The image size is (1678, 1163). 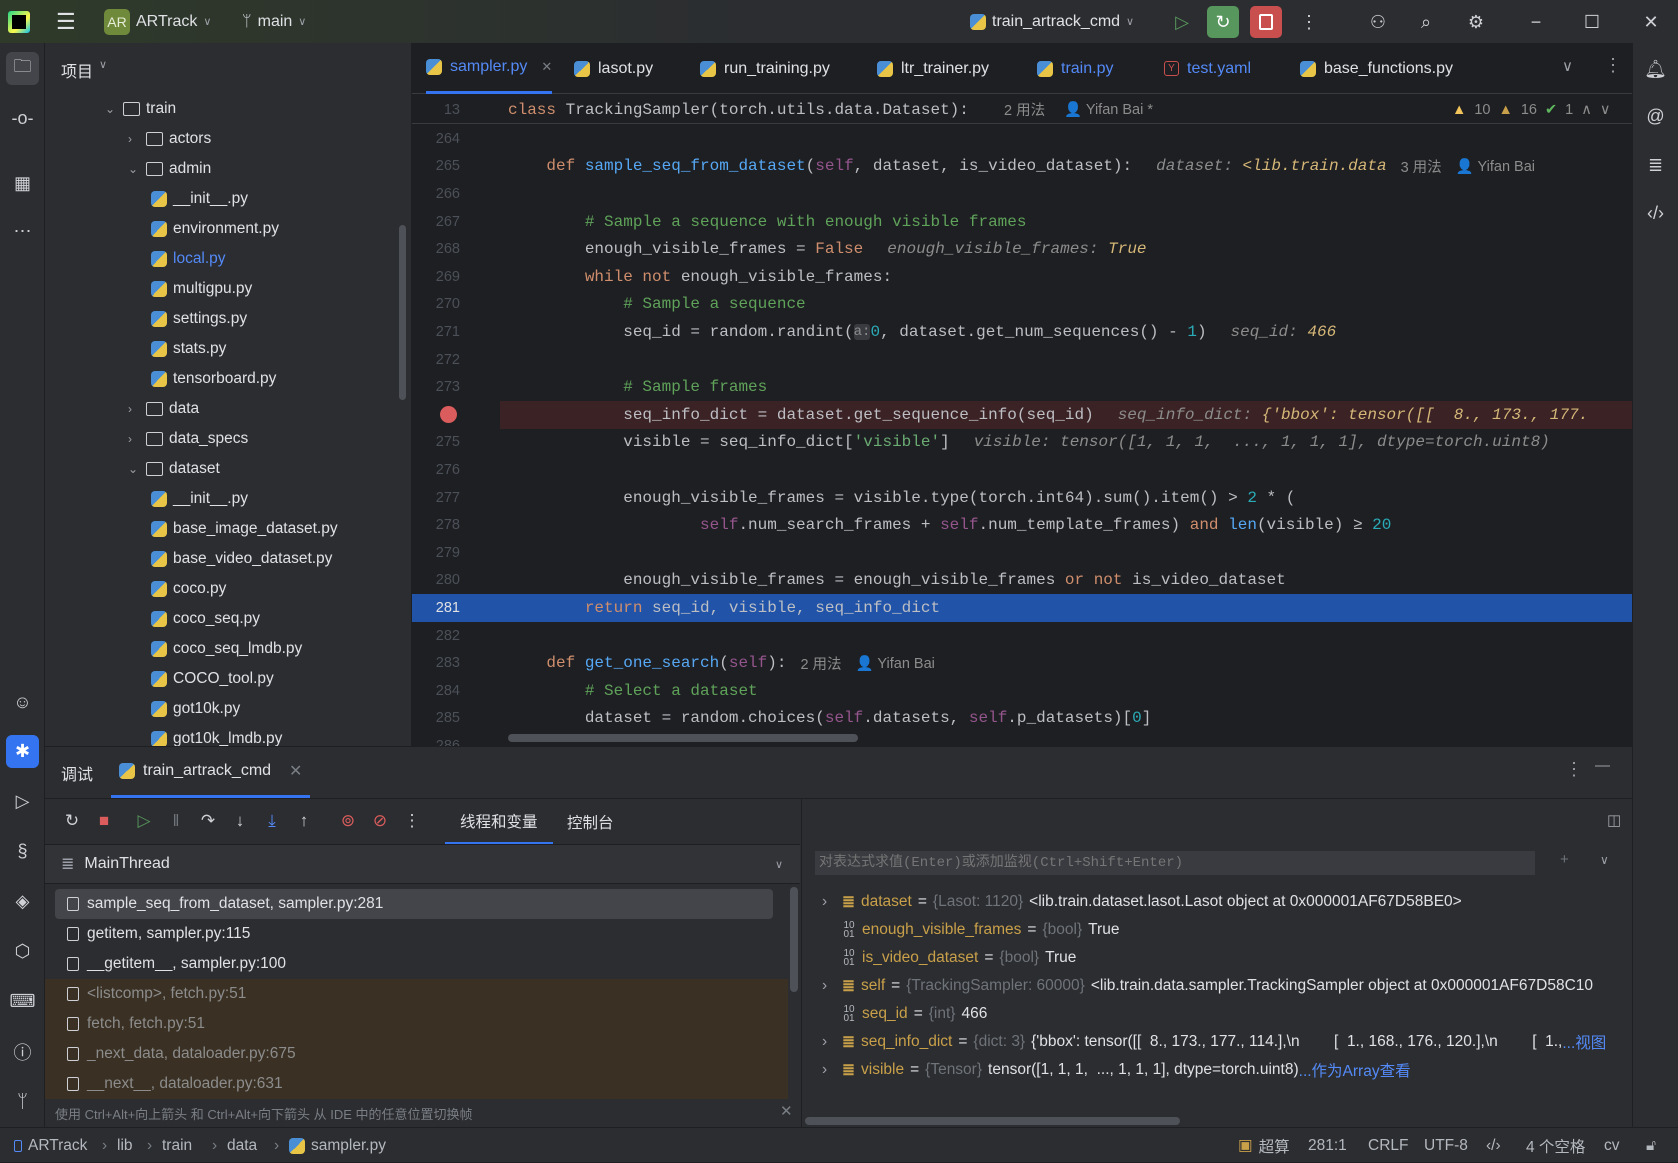 I want to click on step-over-icon: ↷, so click(x=208, y=821).